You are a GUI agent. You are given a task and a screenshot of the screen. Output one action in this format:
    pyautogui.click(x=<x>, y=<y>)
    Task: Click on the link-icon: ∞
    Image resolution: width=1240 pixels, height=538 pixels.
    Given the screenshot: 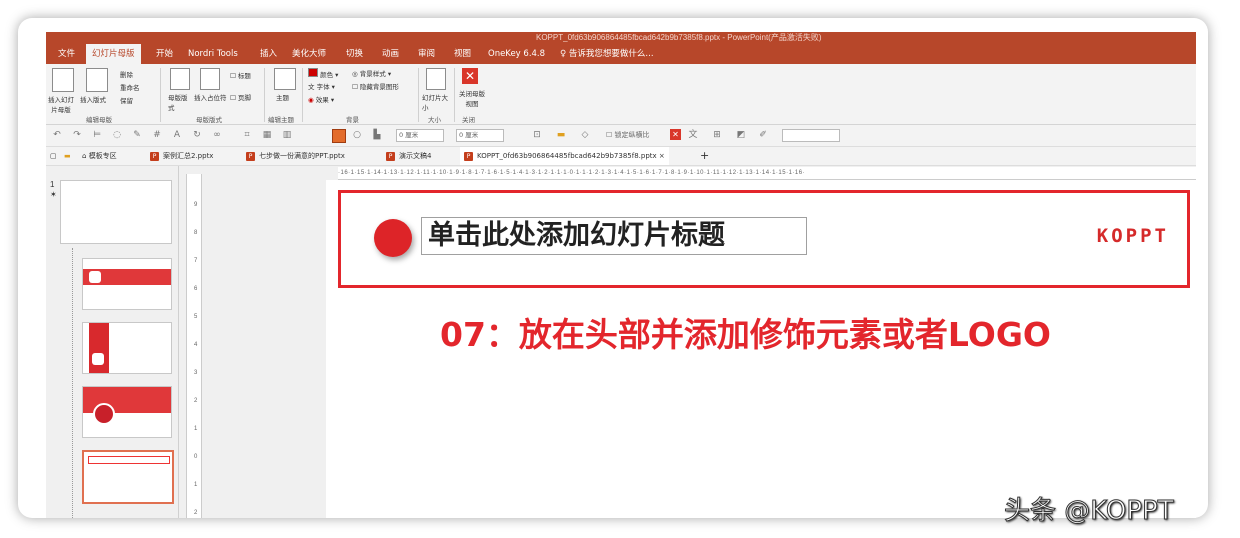 What is the action you would take?
    pyautogui.click(x=217, y=135)
    